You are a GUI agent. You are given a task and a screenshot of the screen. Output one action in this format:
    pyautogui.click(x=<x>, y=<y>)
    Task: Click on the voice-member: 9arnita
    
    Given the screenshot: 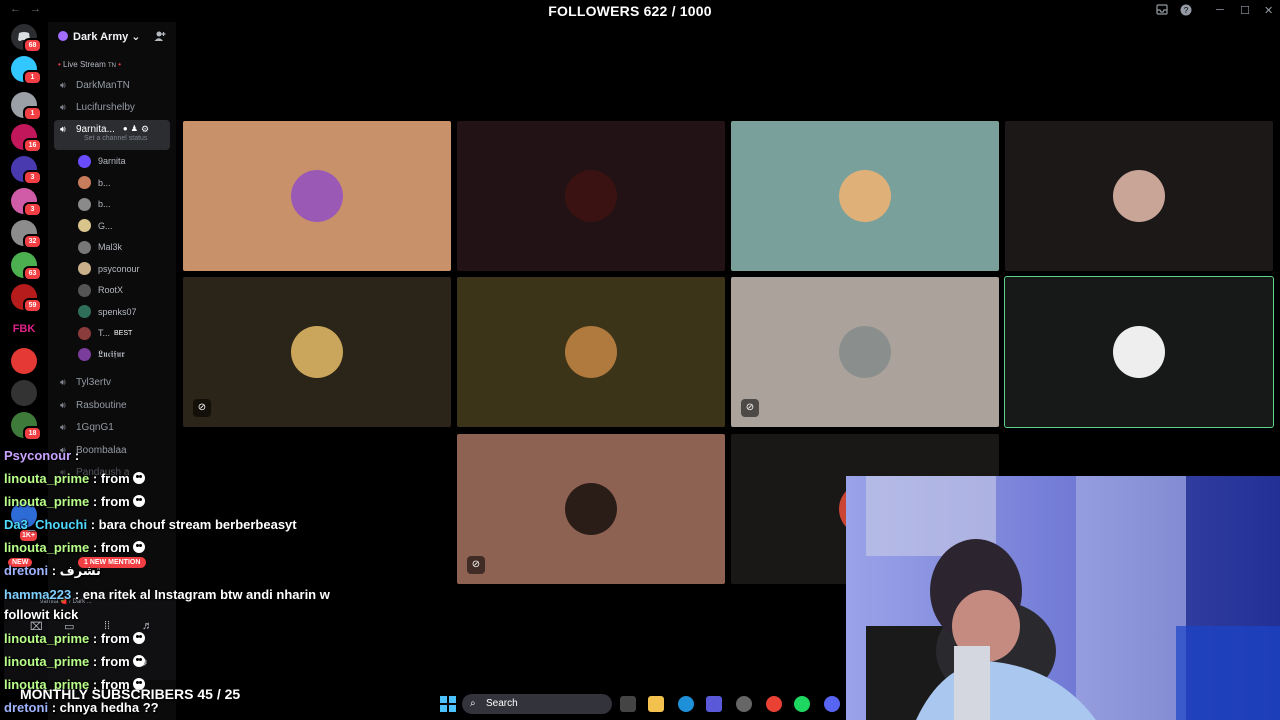 What is the action you would take?
    pyautogui.click(x=123, y=161)
    